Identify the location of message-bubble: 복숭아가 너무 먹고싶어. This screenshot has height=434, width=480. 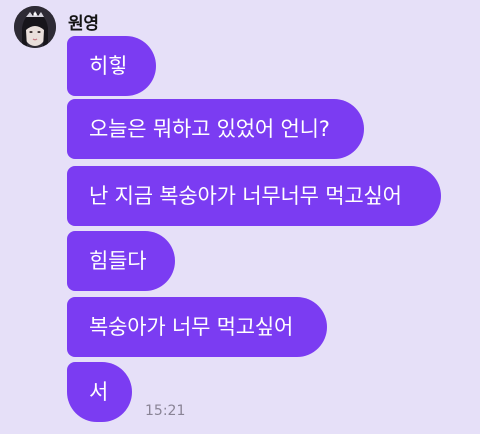
(197, 327).